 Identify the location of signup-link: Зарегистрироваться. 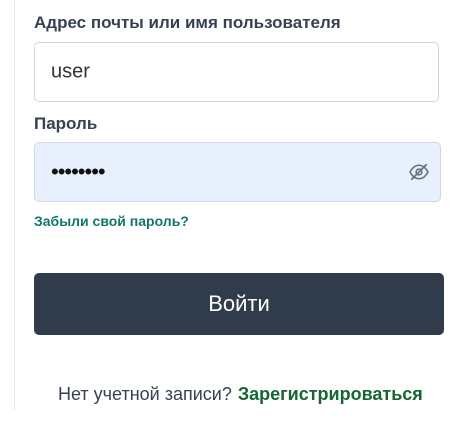
(330, 394).